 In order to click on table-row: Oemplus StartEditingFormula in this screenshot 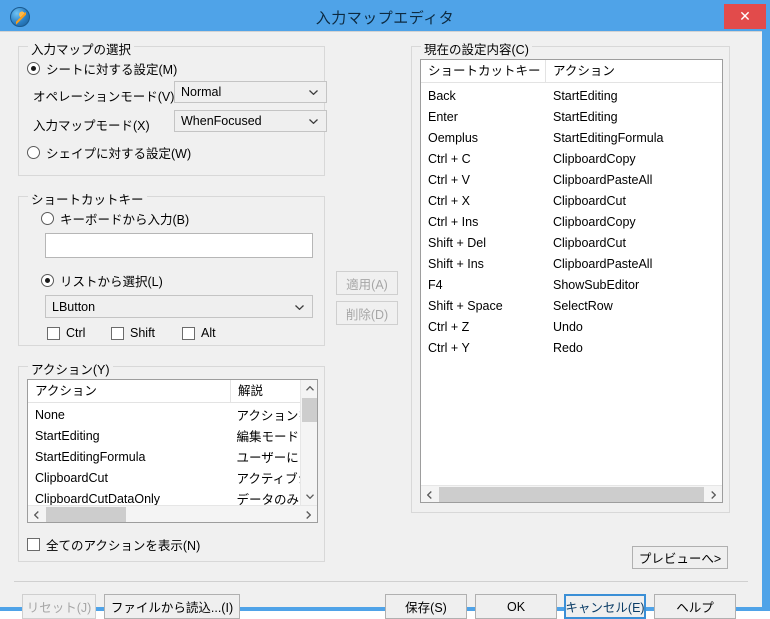, I will do `click(571, 137)`.